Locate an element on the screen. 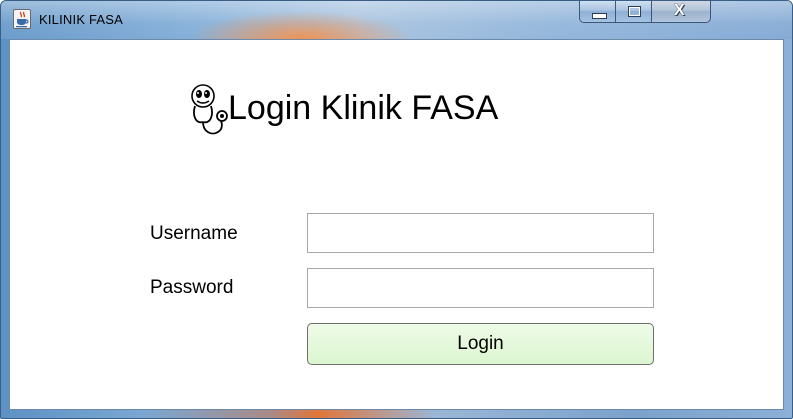  password-input is located at coordinates (480, 288).